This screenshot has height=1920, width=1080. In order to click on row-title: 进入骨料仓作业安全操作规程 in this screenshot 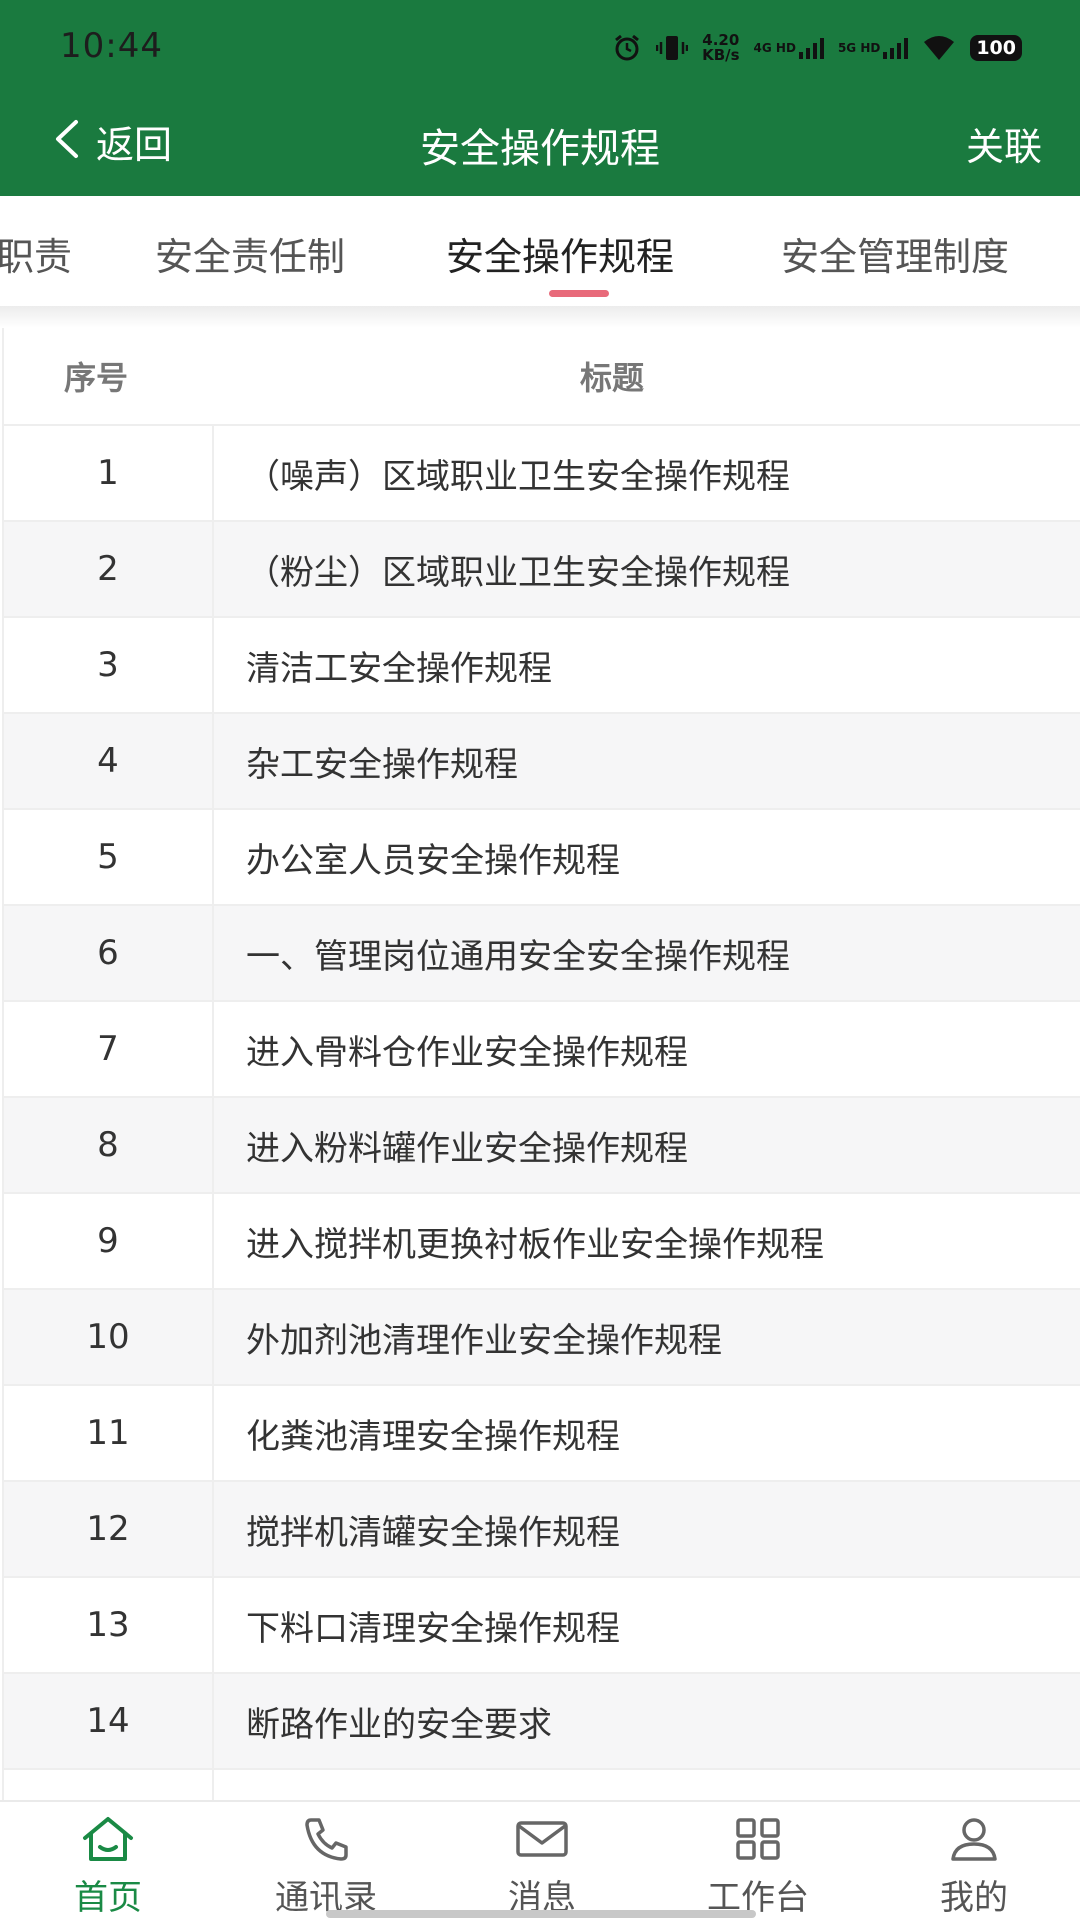, I will do `click(467, 1052)`.